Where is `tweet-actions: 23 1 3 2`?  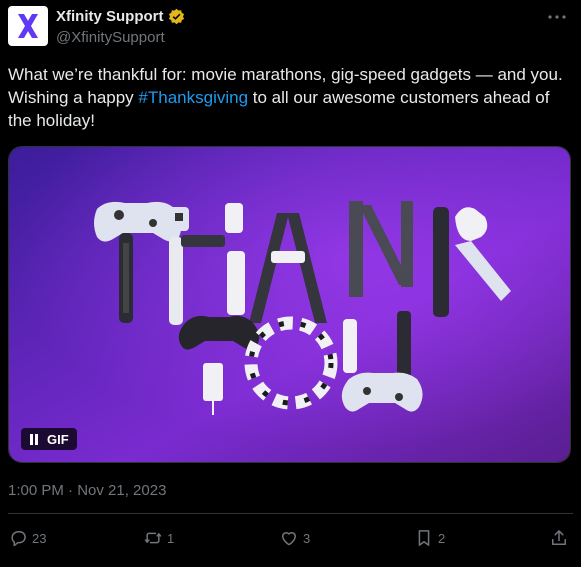
tweet-actions: 23 1 3 2 is located at coordinates (290, 540).